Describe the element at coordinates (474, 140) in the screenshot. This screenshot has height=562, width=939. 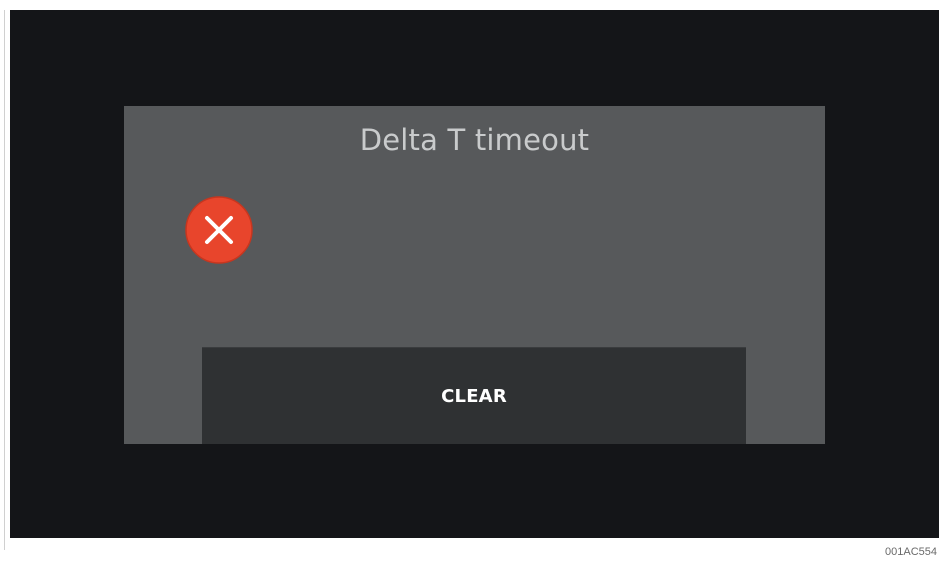
I see `dialog-title: Delta T timeout` at that location.